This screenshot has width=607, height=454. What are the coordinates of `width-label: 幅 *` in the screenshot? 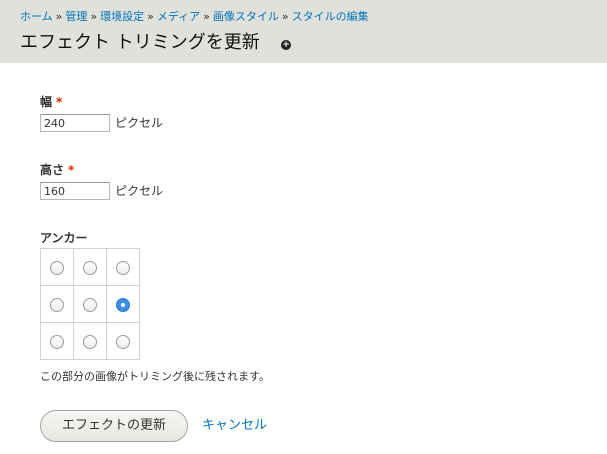 It's located at (51, 102).